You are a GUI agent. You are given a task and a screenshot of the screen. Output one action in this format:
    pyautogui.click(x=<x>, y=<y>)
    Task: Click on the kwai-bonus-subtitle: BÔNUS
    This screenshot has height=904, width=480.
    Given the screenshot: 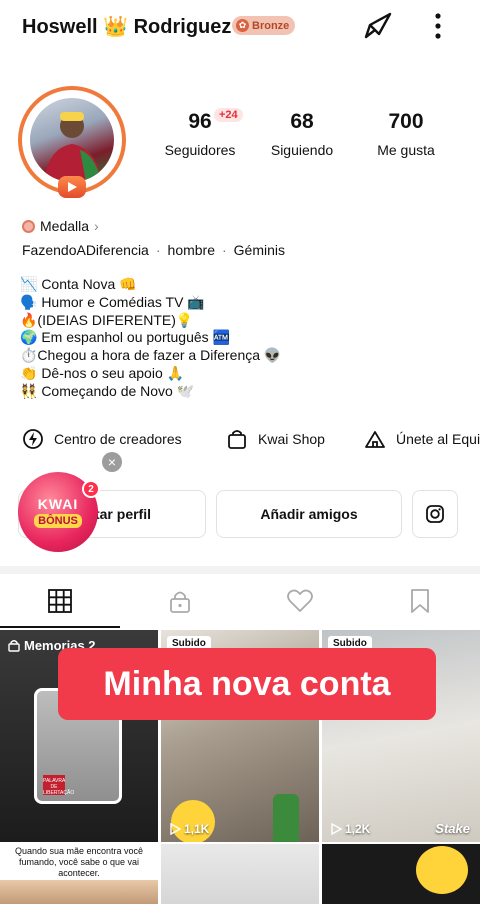 What is the action you would take?
    pyautogui.click(x=58, y=521)
    